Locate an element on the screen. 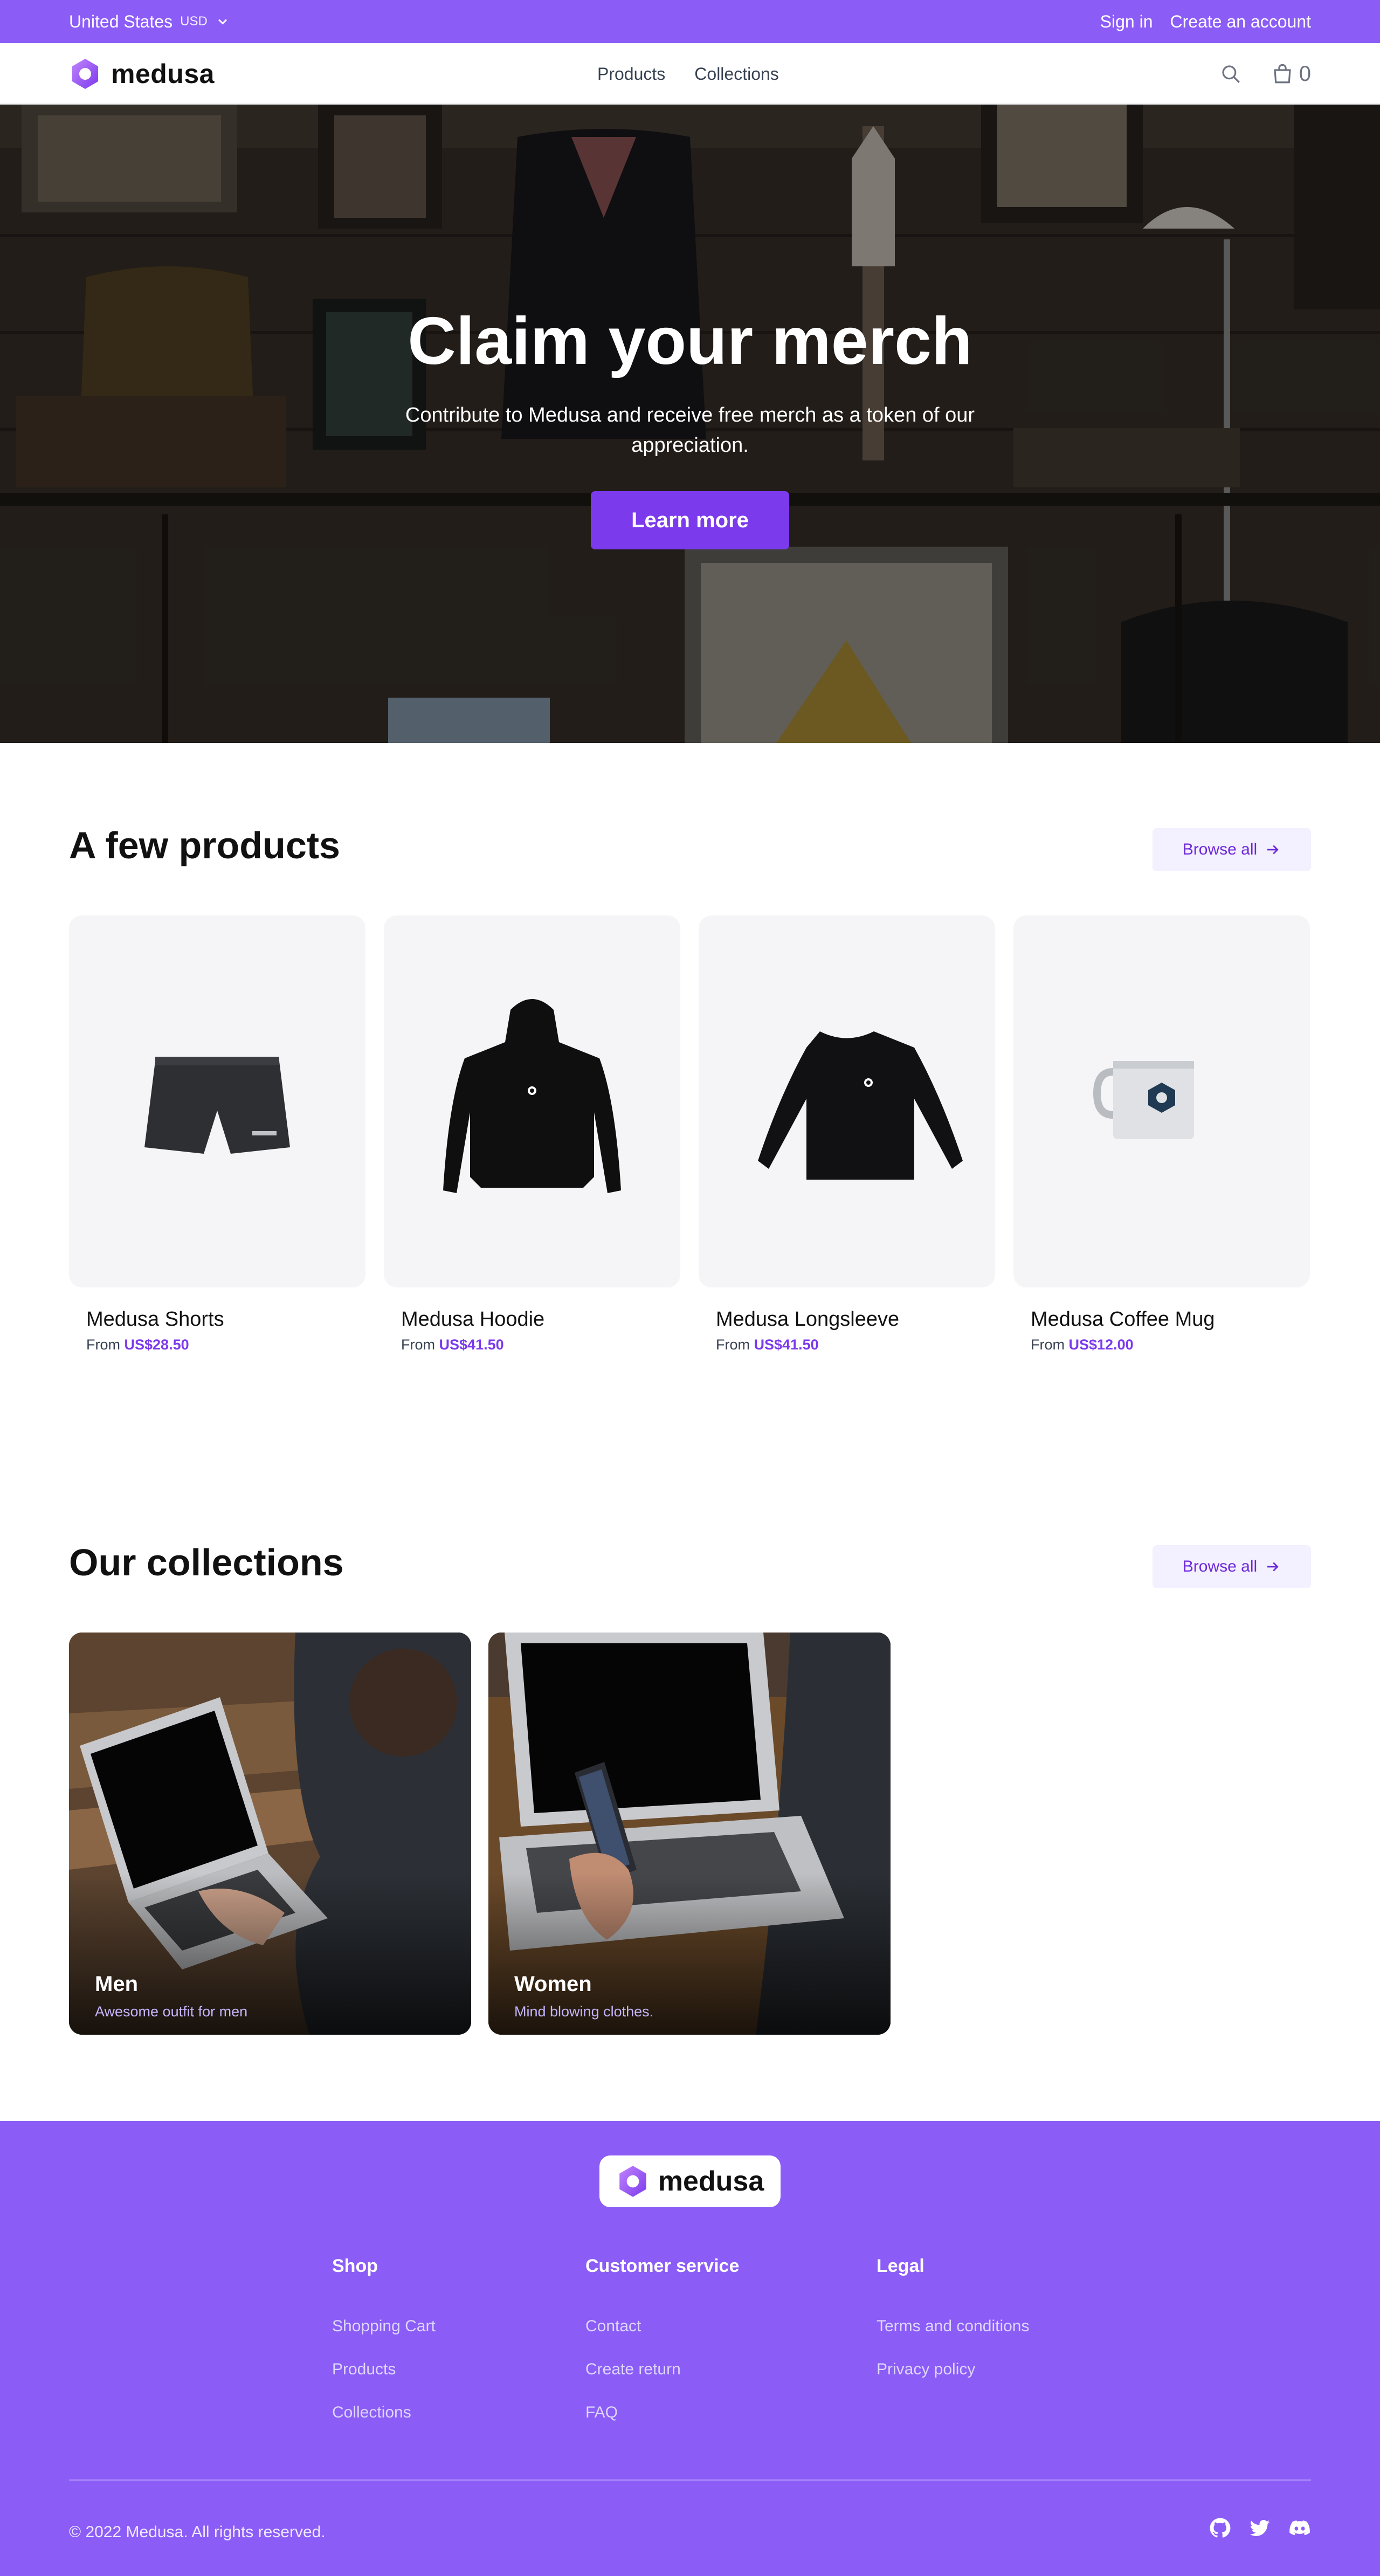 This screenshot has width=1380, height=2576. mug-image is located at coordinates (1143, 1100).